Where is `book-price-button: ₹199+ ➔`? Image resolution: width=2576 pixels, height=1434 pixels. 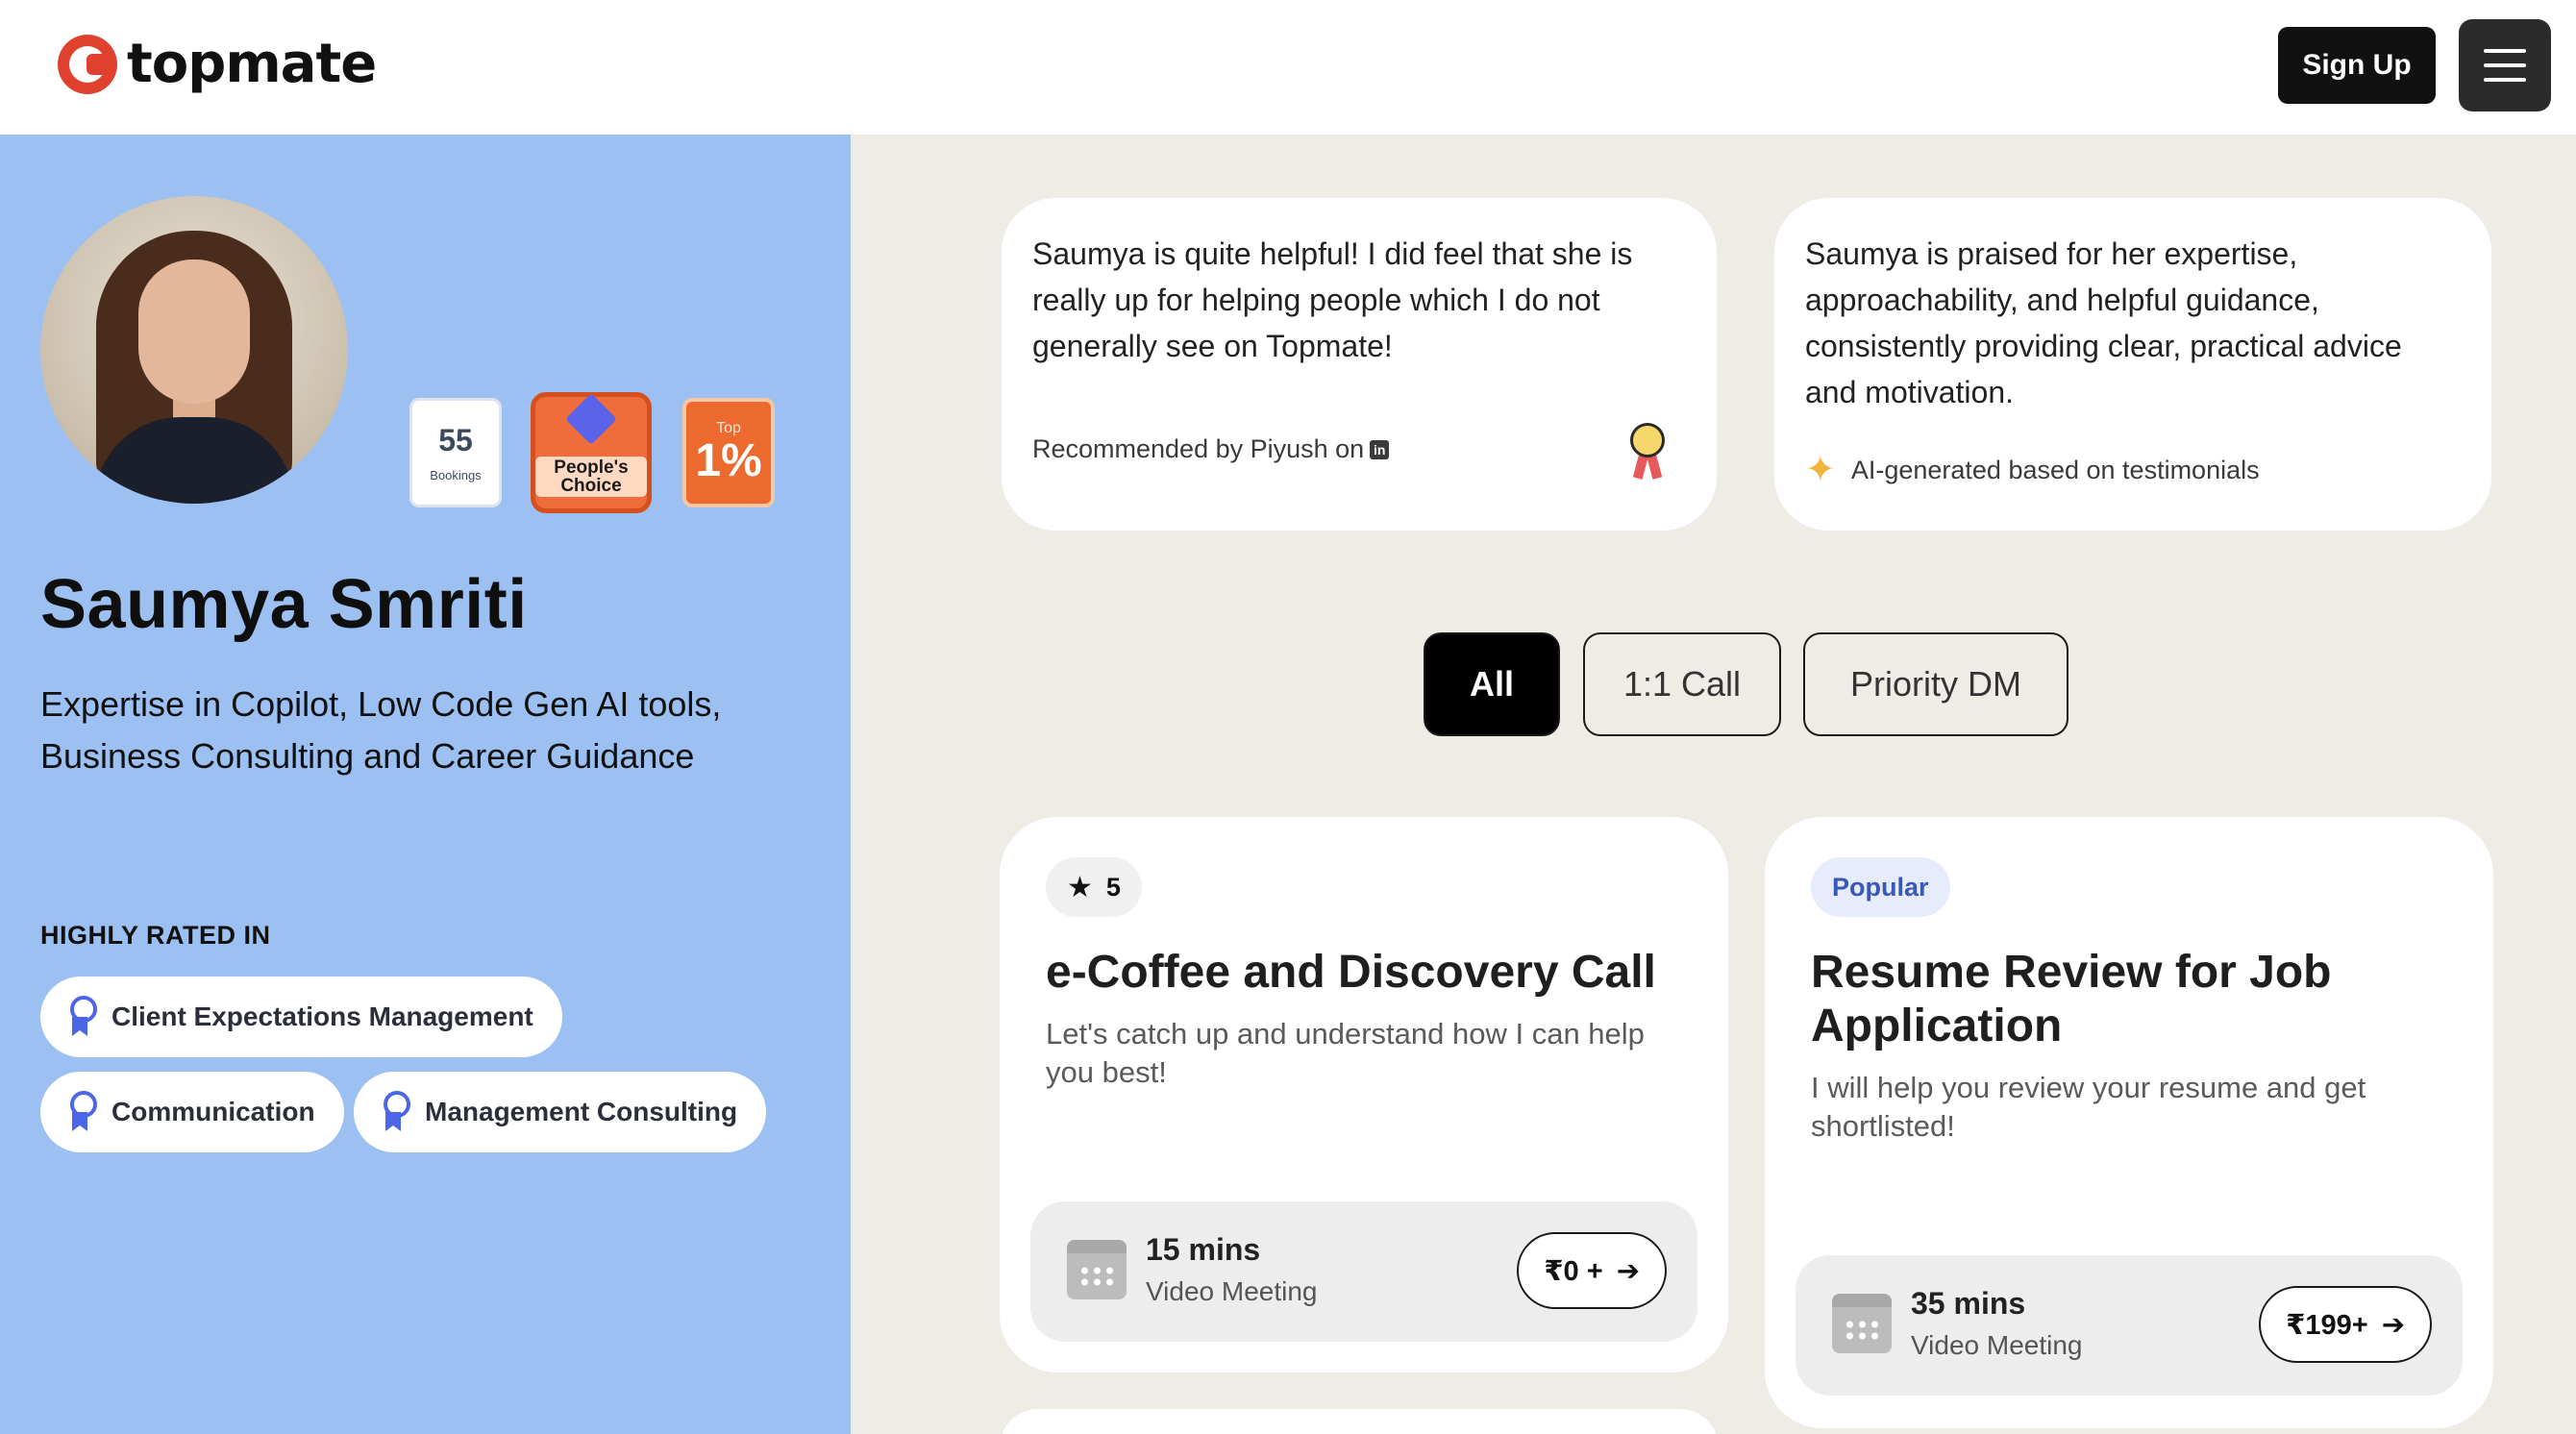 book-price-button: ₹199+ ➔ is located at coordinates (2346, 1324).